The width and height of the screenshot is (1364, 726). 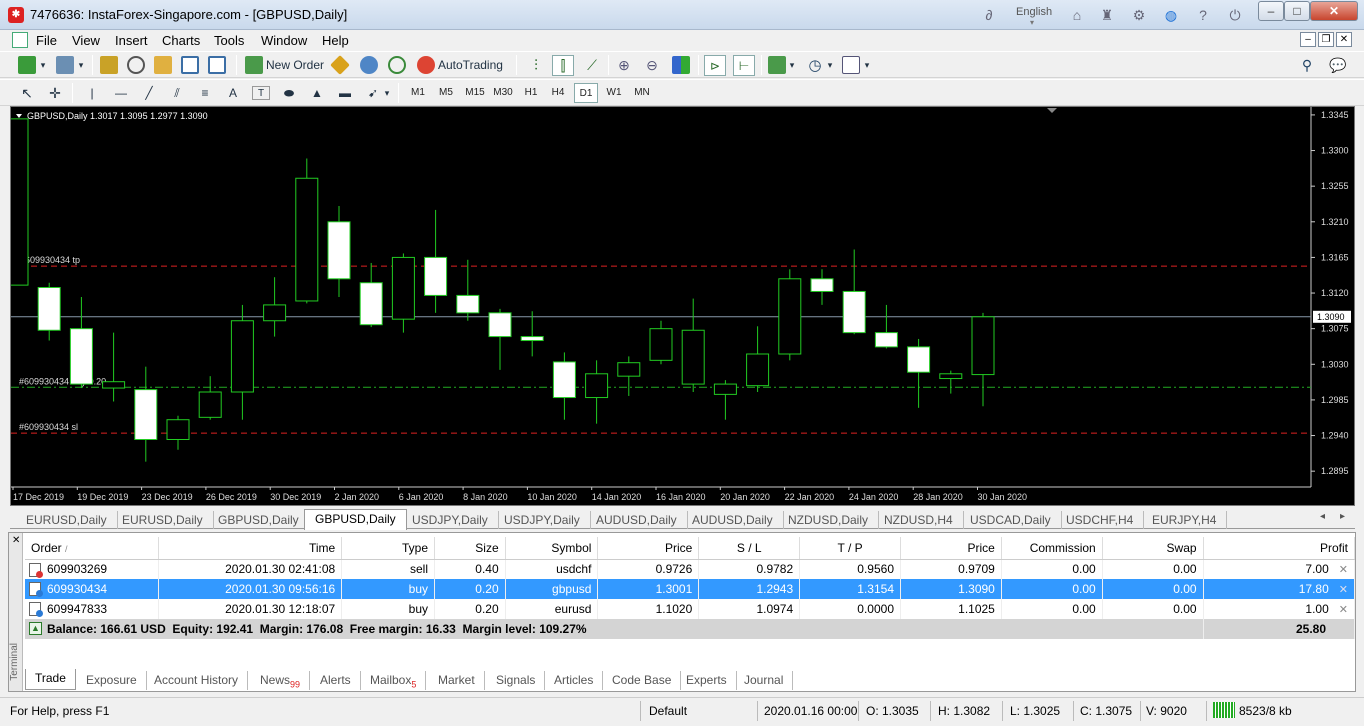 What do you see at coordinates (163, 65) in the screenshot?
I see `data-window-icon` at bounding box center [163, 65].